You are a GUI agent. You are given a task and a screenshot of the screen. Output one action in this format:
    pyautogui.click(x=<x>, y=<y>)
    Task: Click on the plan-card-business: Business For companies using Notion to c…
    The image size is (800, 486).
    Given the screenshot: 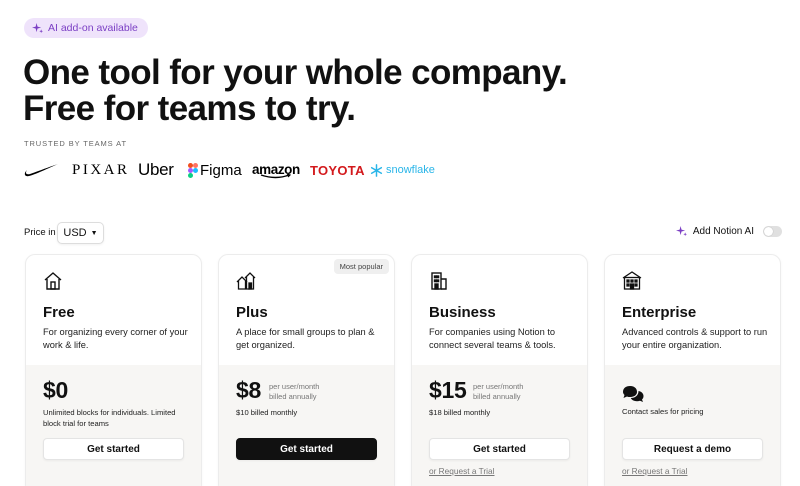 What is the action you would take?
    pyautogui.click(x=499, y=370)
    